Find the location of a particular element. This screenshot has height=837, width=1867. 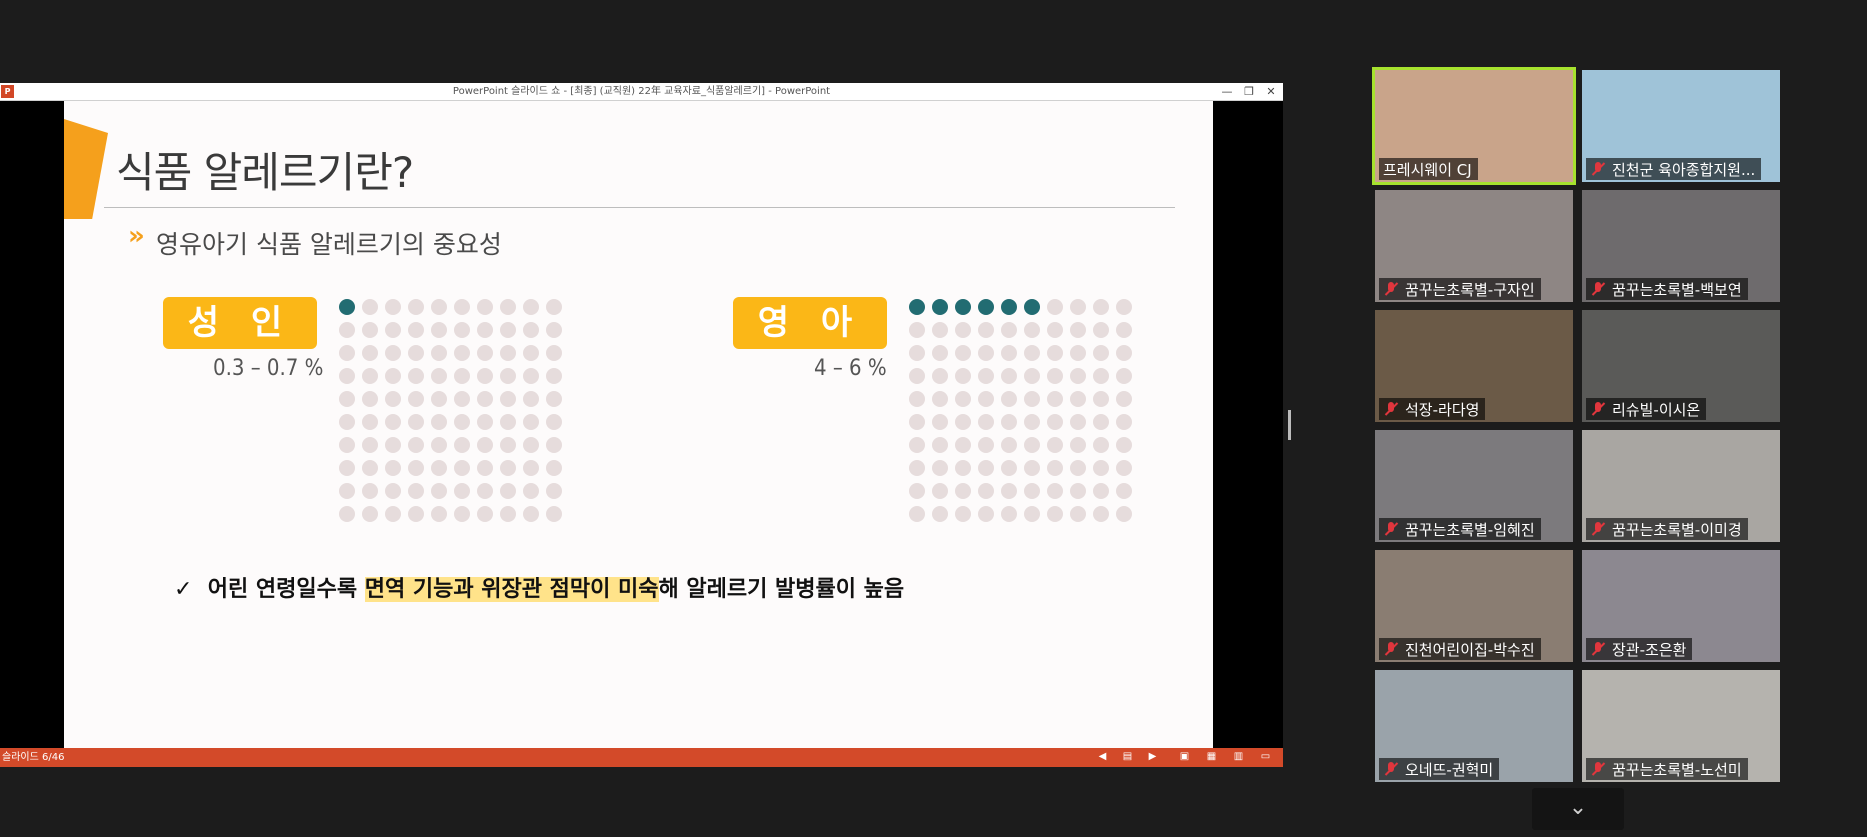

slide-menu-icon: ▤ is located at coordinates (1127, 757).